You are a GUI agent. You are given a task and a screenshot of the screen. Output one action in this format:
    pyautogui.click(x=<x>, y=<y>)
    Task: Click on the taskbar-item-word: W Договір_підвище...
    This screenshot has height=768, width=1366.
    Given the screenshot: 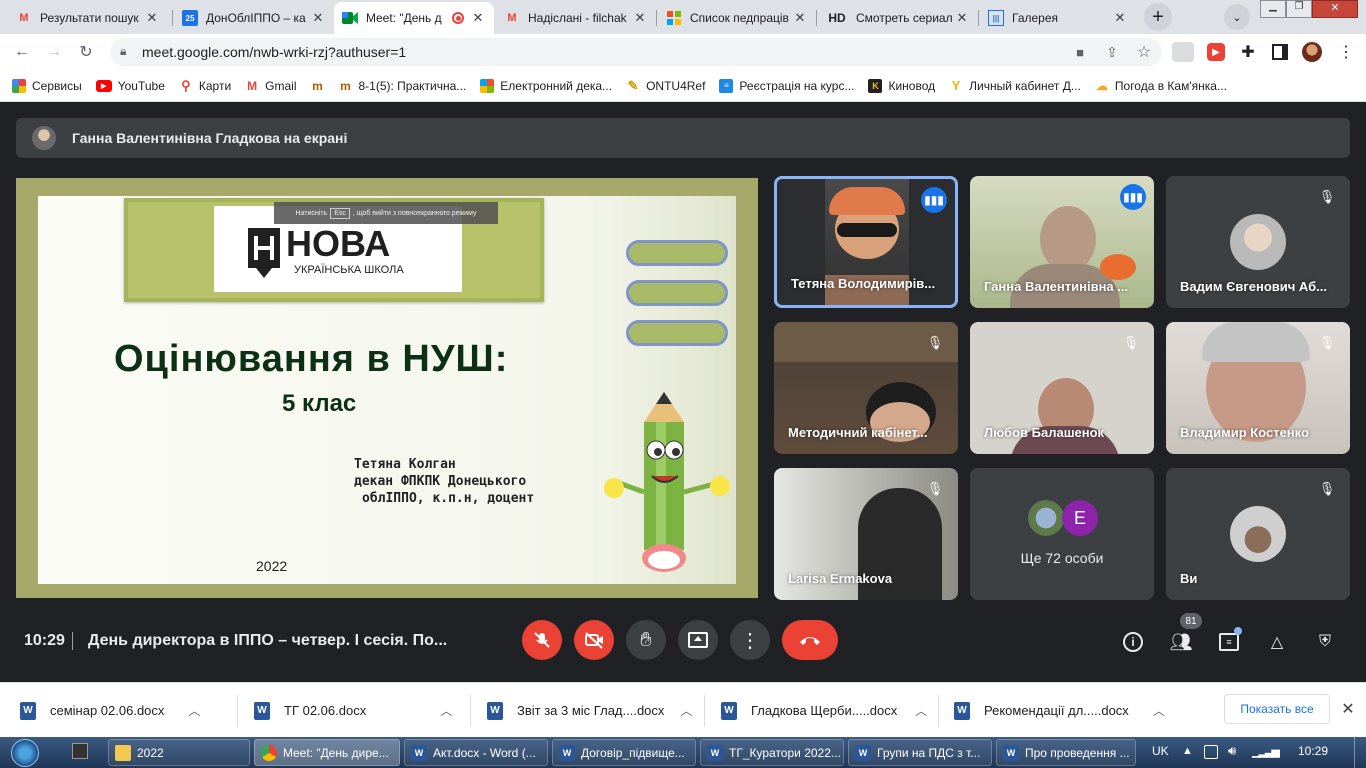 What is the action you would take?
    pyautogui.click(x=624, y=752)
    